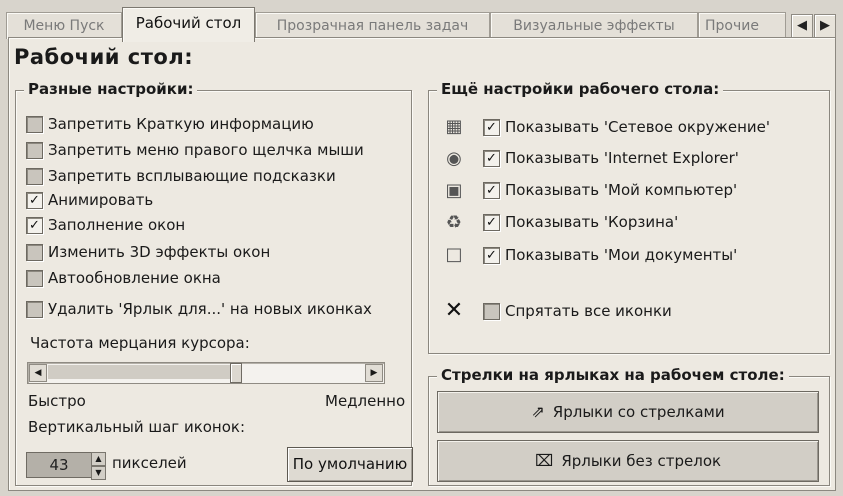 This screenshot has height=496, width=843. What do you see at coordinates (57, 401) in the screenshot?
I see `fast-label: Быстро` at bounding box center [57, 401].